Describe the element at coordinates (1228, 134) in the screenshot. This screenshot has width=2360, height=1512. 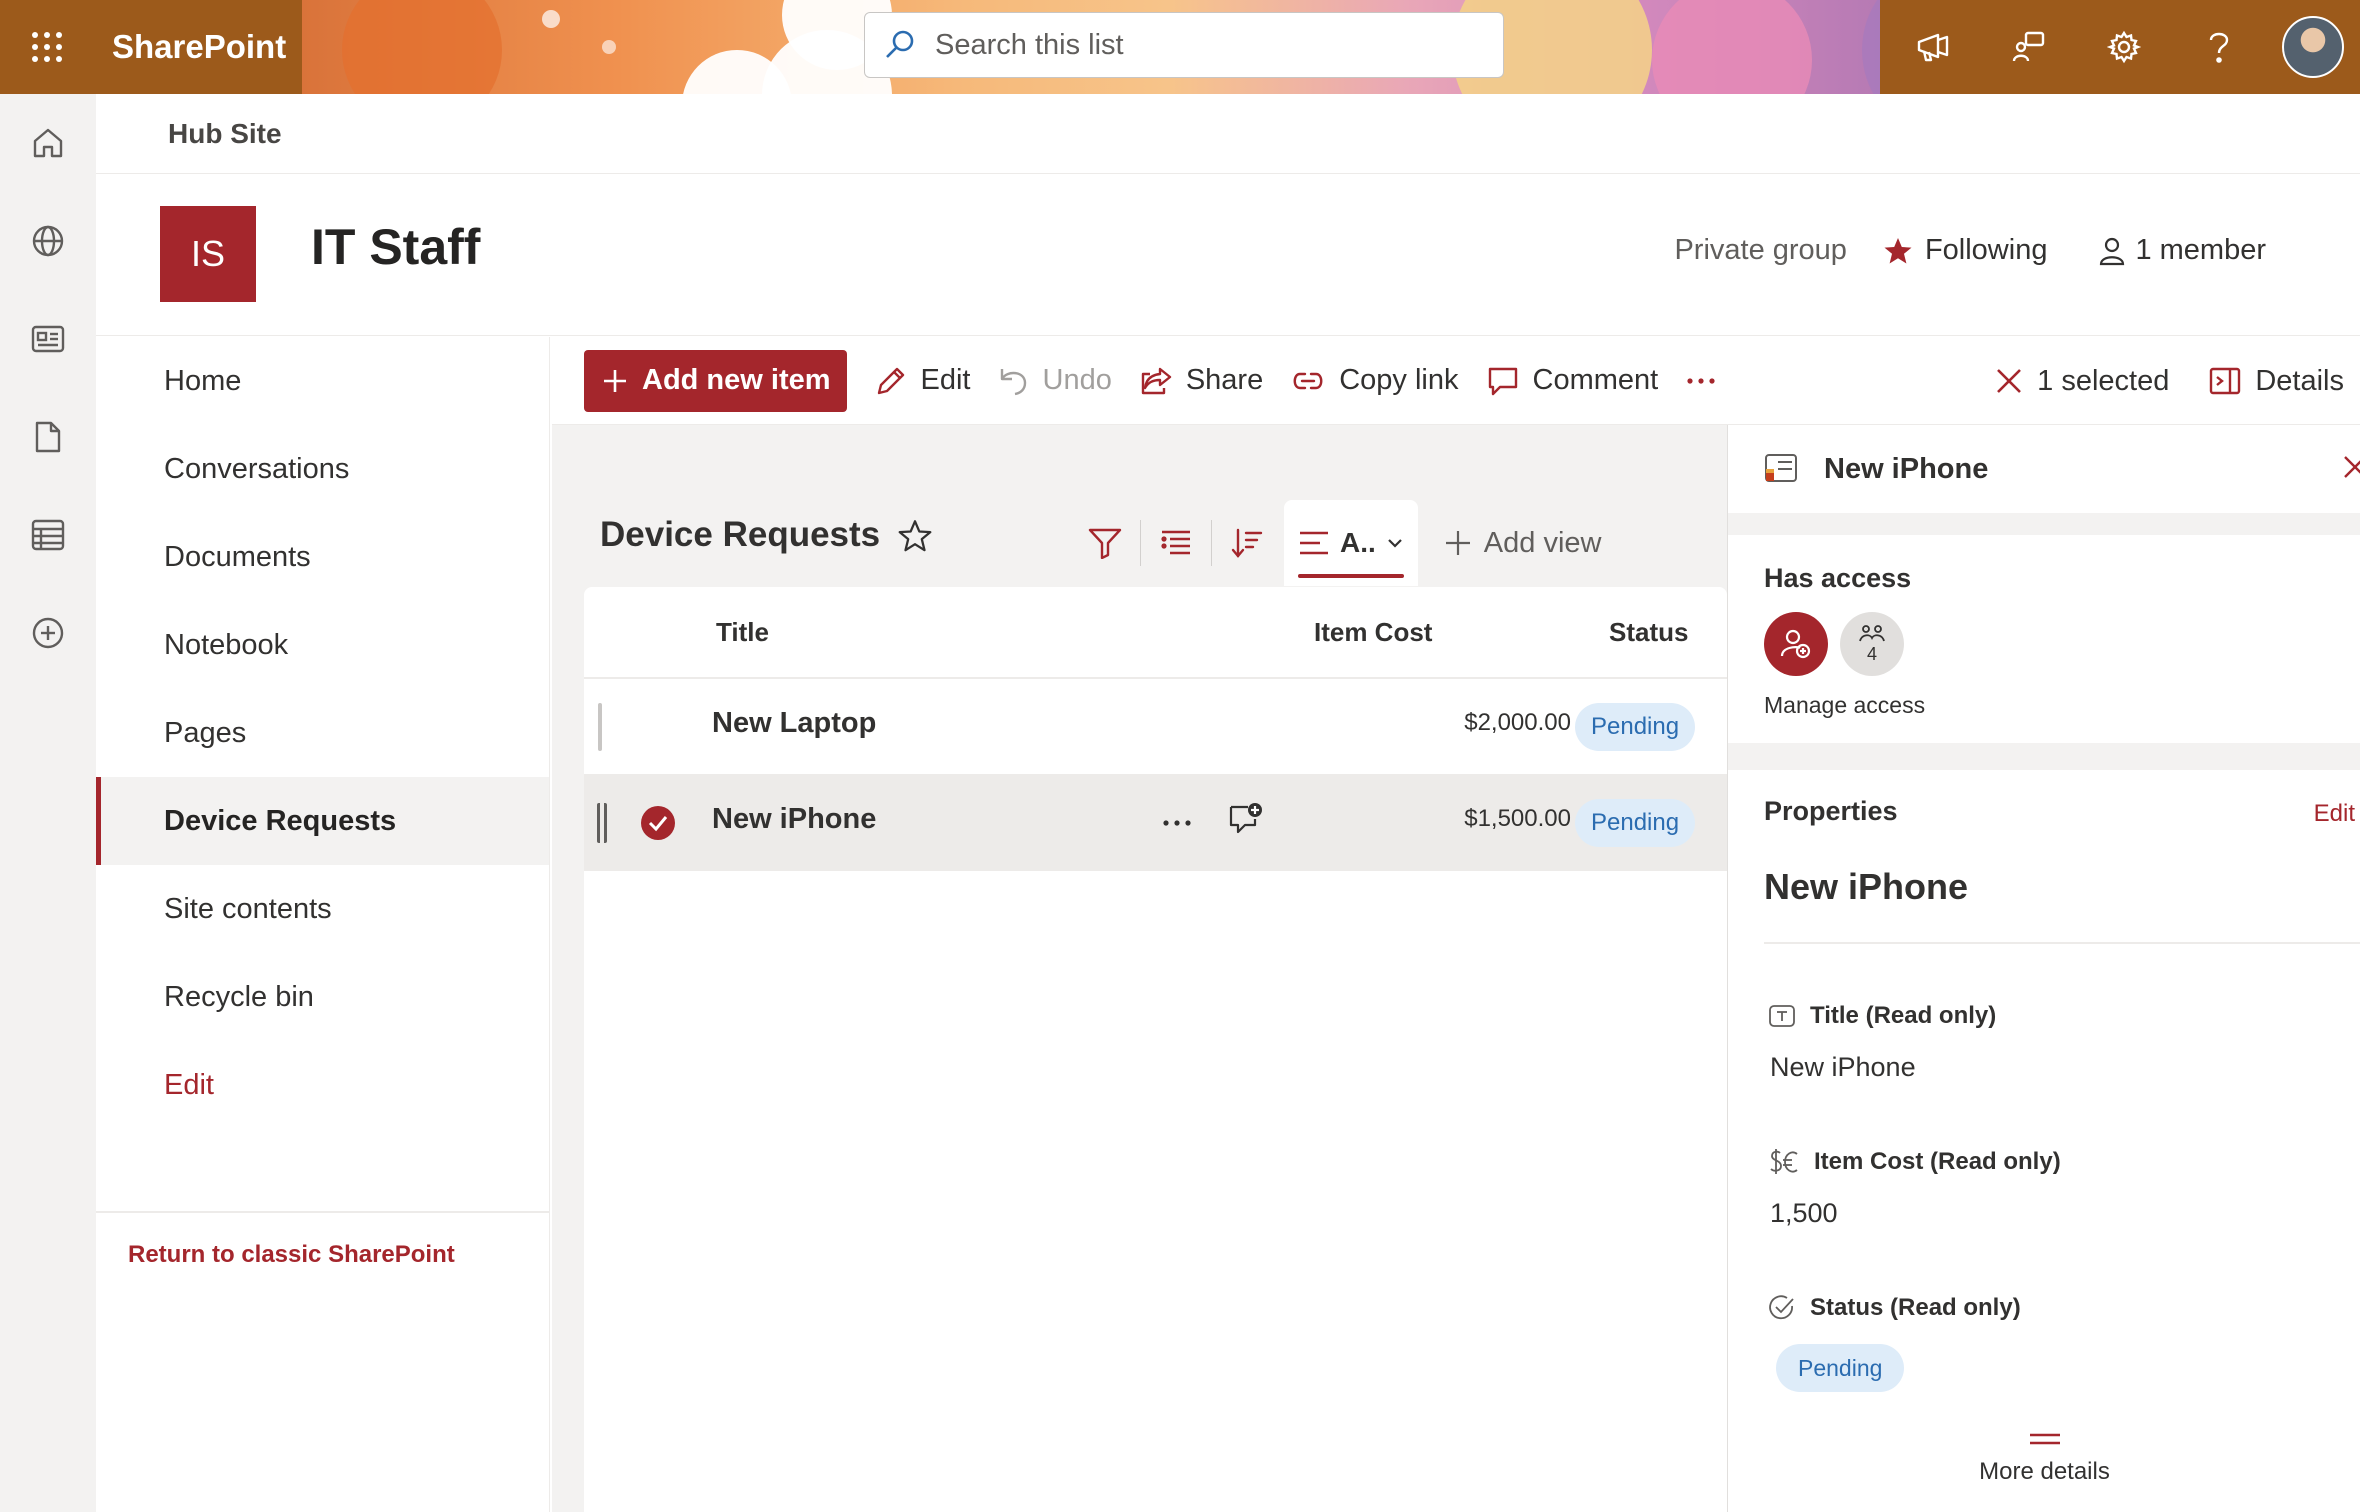
I see `hub-bar: Hub Site` at that location.